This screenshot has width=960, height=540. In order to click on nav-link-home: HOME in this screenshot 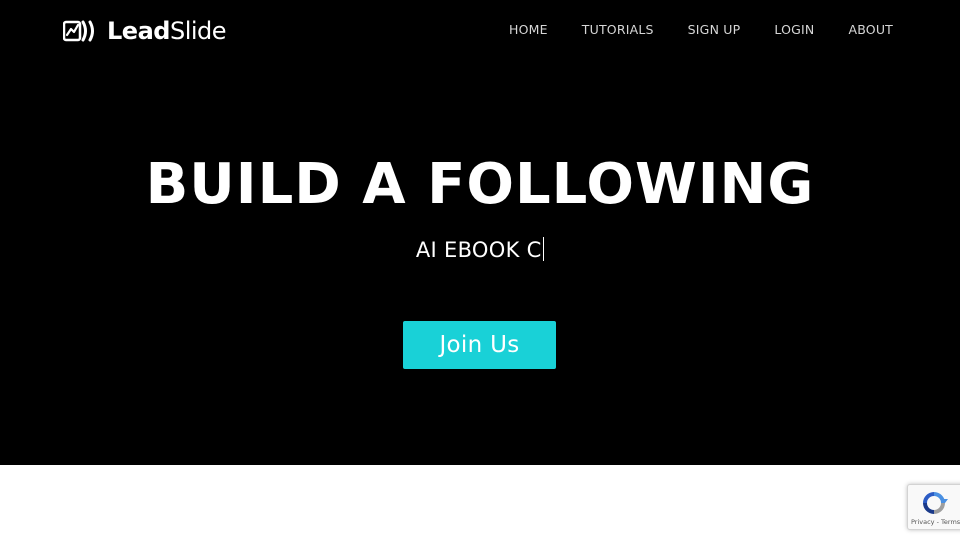, I will do `click(528, 30)`.